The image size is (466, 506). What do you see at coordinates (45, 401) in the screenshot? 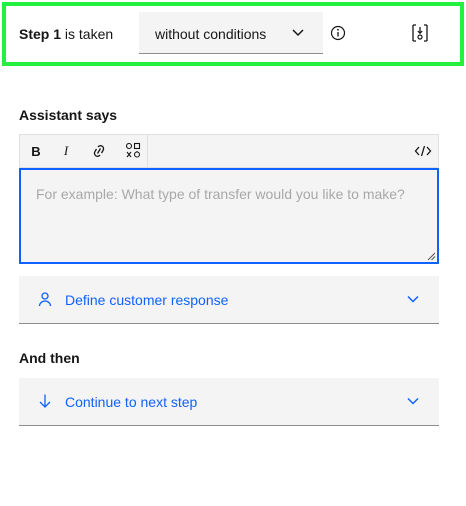
I see `arrow-down-icon` at bounding box center [45, 401].